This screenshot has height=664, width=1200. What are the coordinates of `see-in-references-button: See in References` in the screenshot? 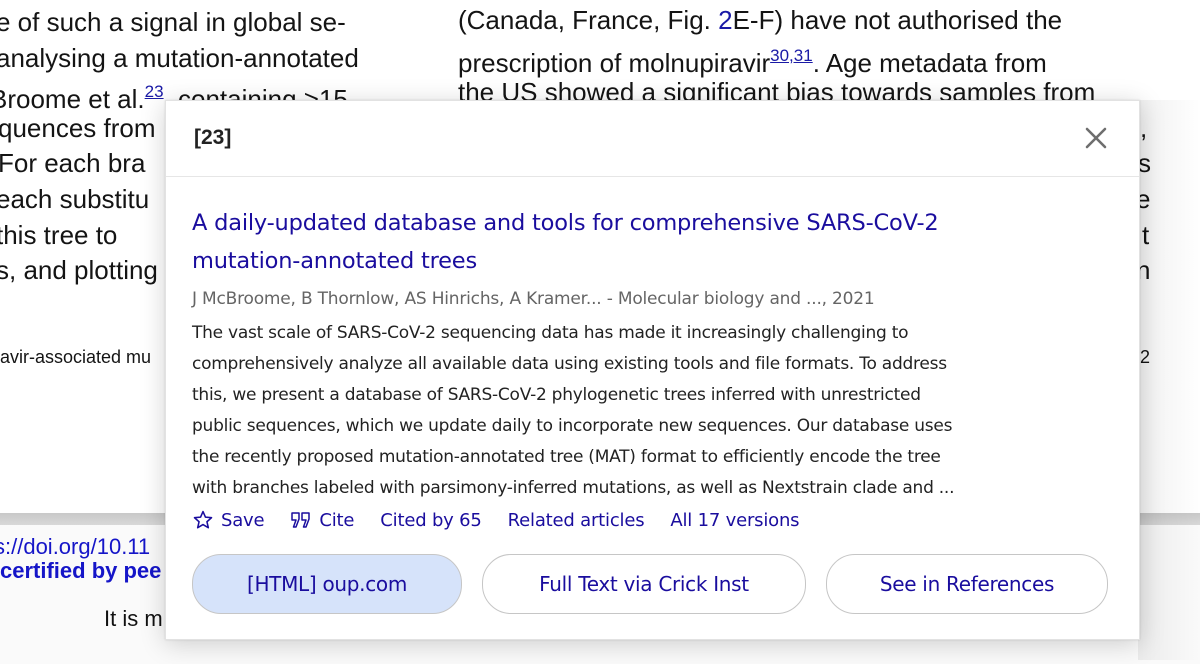 It's located at (967, 584).